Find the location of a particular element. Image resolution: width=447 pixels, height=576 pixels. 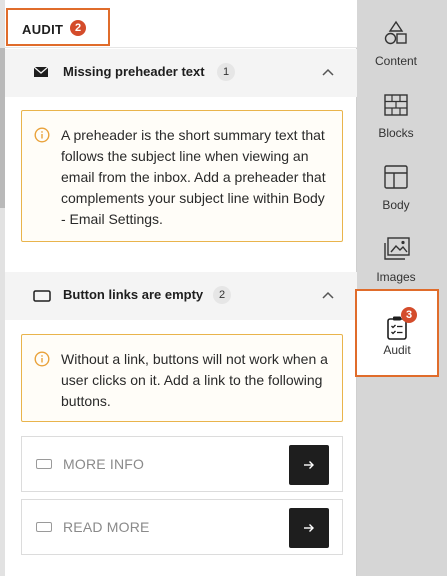

sidebar-item-images: Images is located at coordinates (396, 262).